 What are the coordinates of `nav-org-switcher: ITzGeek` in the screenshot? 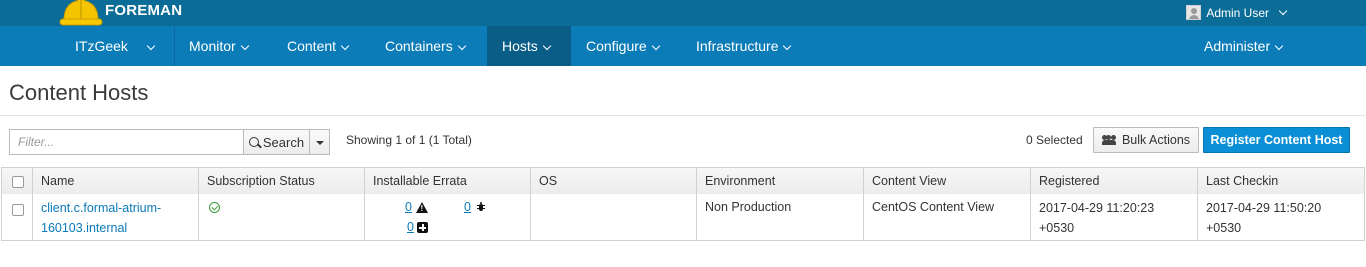 It's located at (114, 46).